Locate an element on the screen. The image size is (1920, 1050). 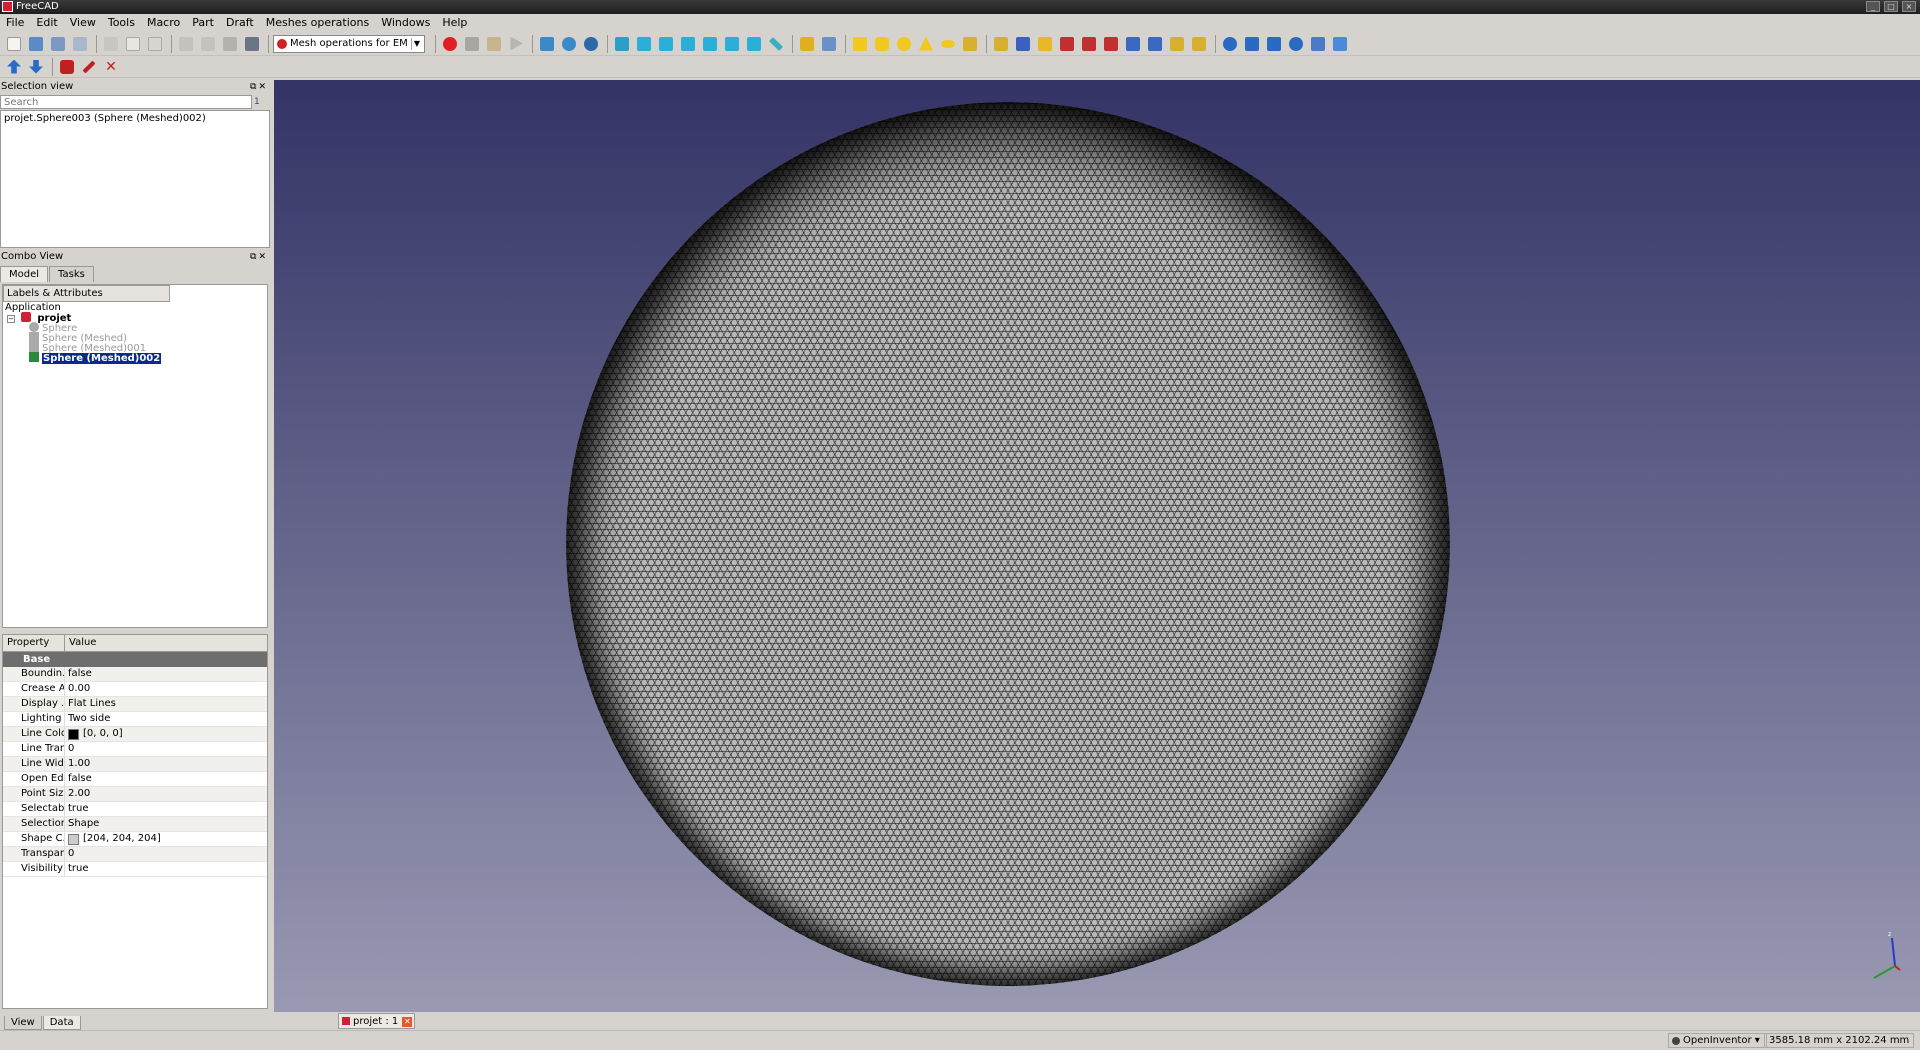
cut-boolean-icon is located at coordinates (1252, 44).